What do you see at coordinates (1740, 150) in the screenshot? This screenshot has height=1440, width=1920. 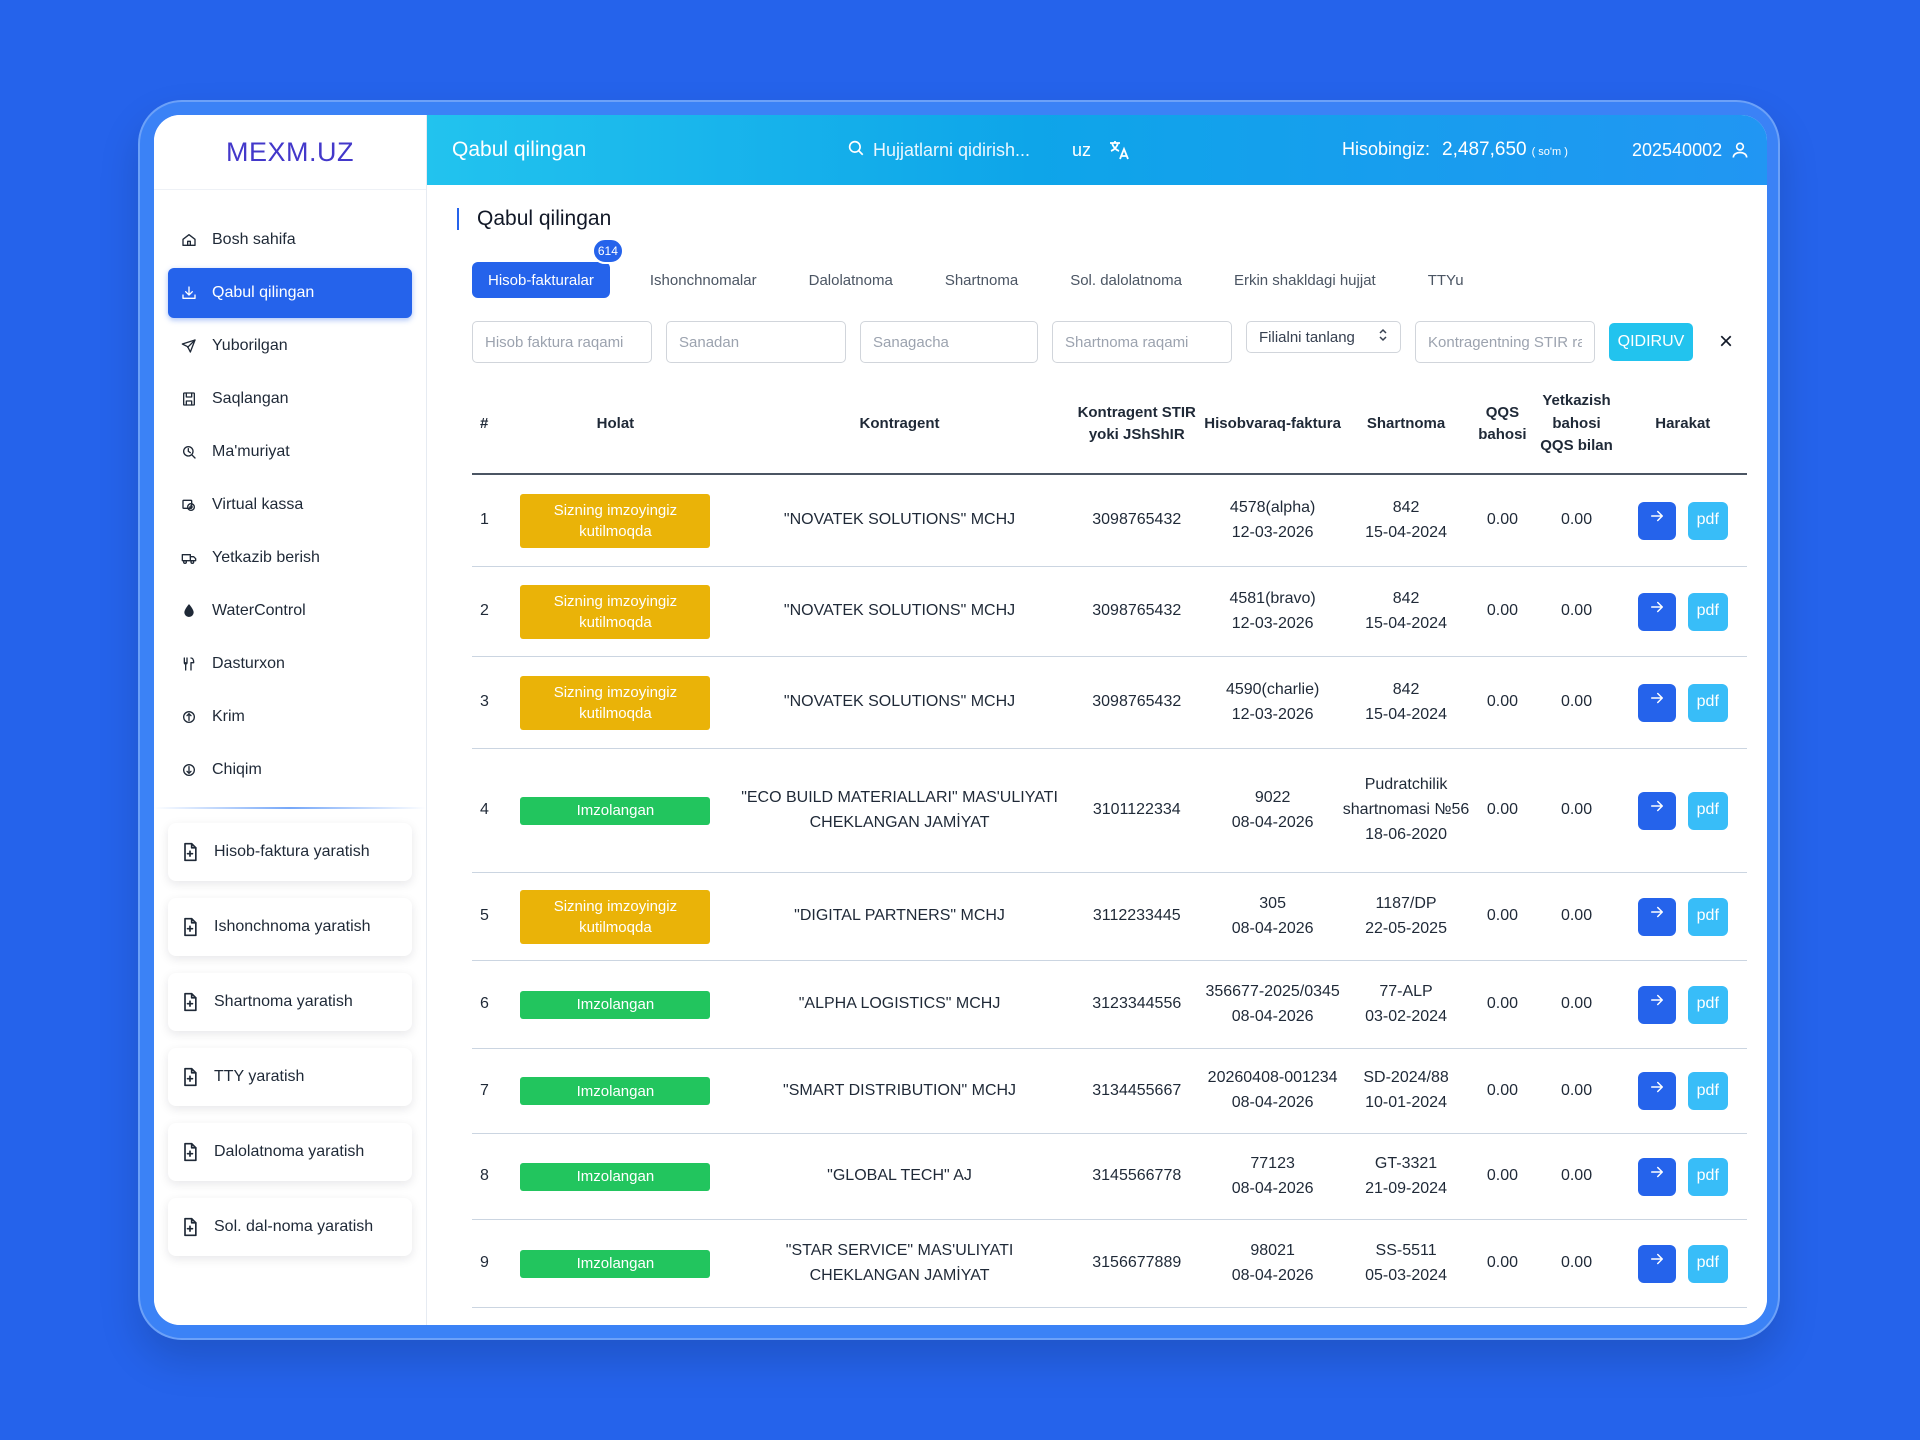 I see `user-icon` at bounding box center [1740, 150].